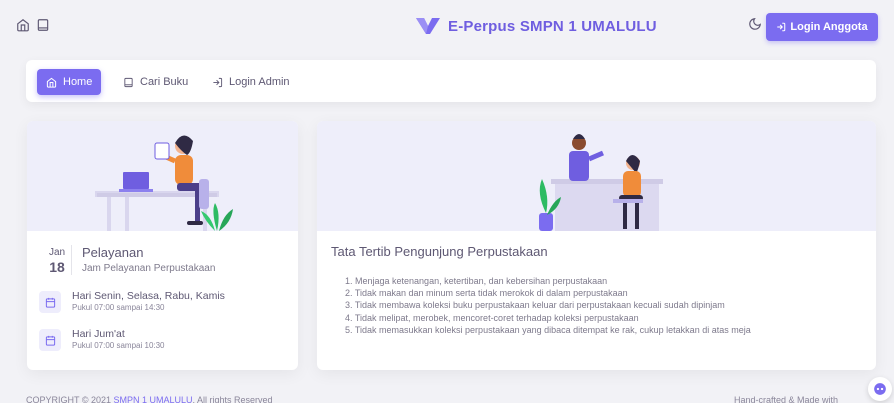 Image resolution: width=894 pixels, height=403 pixels. I want to click on rules-title: Tata Tertib Pengunjung Perpustakaan, so click(439, 251).